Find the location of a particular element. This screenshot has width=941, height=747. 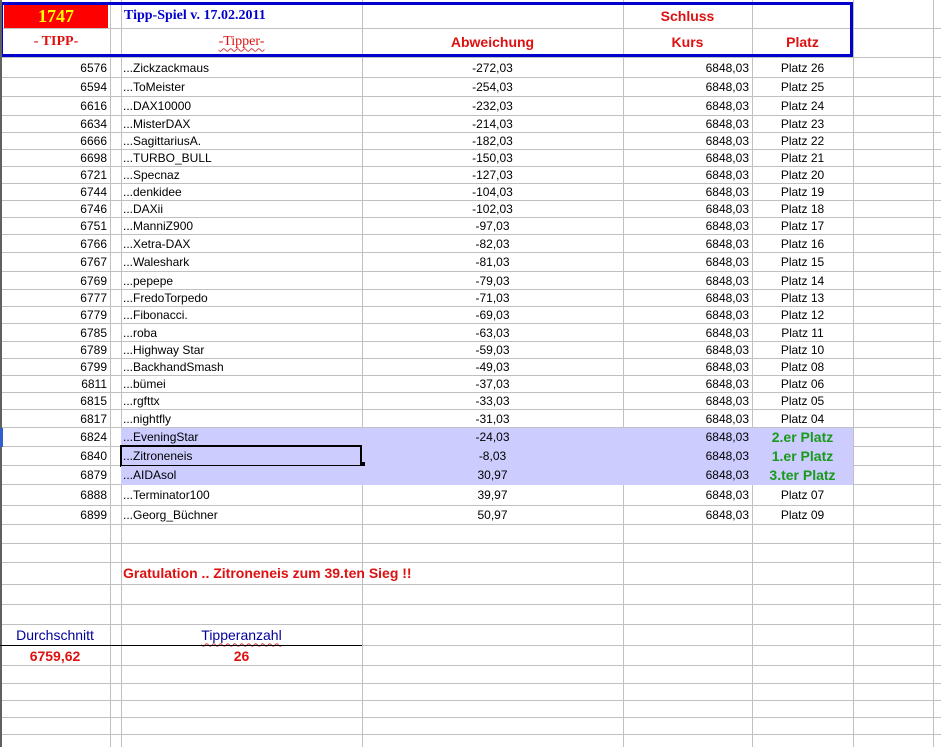

tipp-cell: 6789 is located at coordinates (55, 350).